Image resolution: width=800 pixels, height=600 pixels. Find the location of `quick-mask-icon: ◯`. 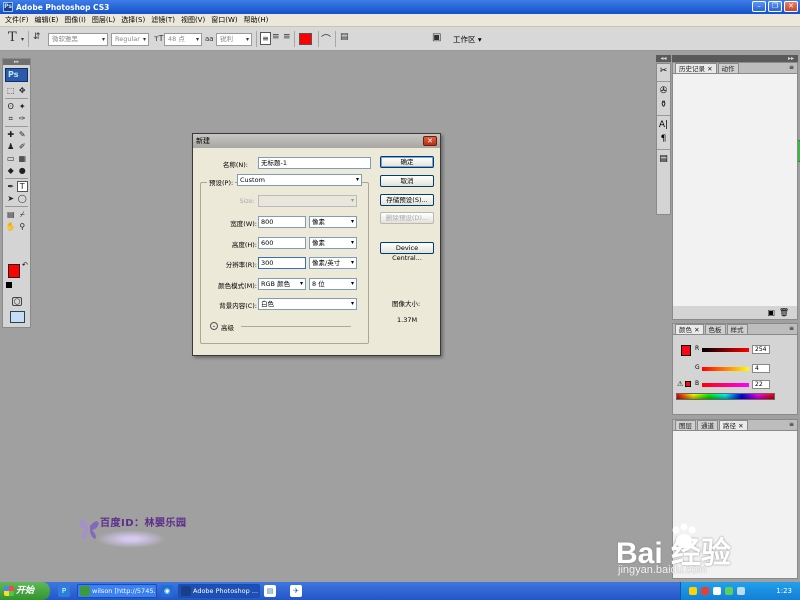

quick-mask-icon: ◯ is located at coordinates (17, 301).